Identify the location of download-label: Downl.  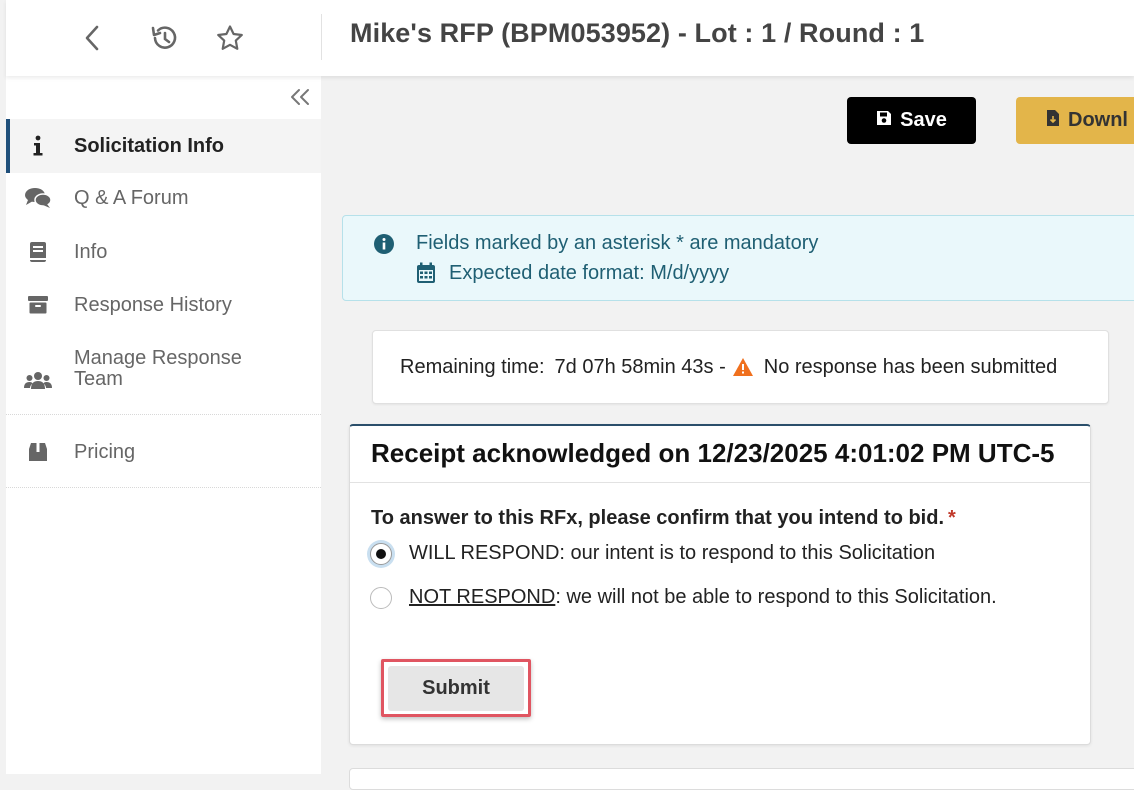
(1098, 120).